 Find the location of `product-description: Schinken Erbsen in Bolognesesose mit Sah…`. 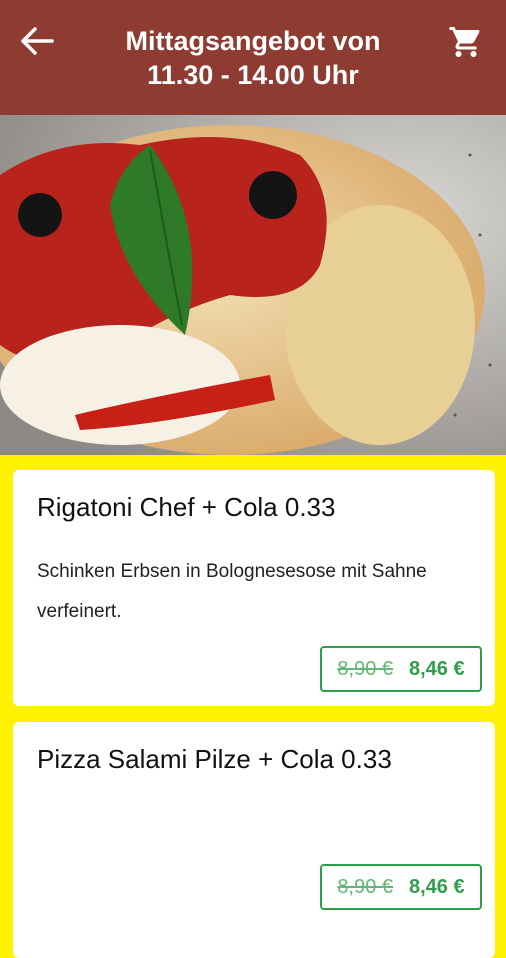

product-description: Schinken Erbsen in Bolognesesose mit Sah… is located at coordinates (232, 591).